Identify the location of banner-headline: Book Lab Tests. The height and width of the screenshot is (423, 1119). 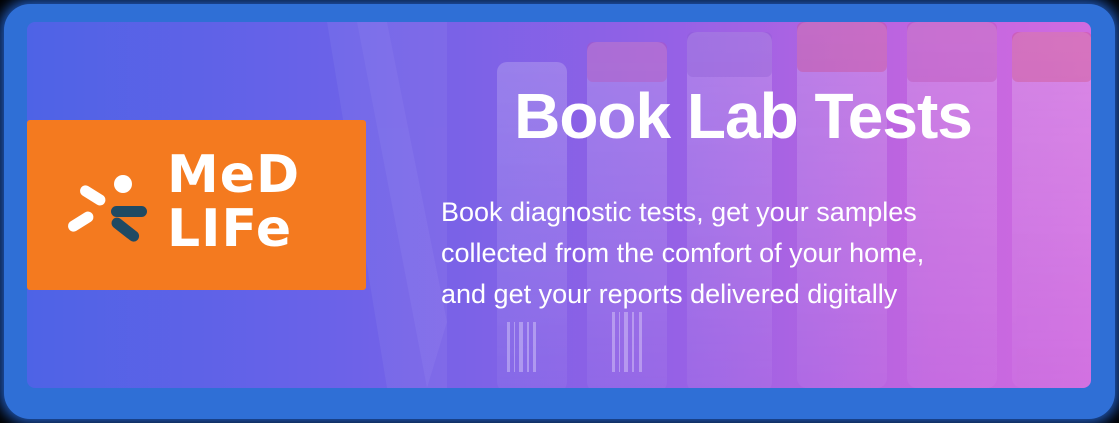
(743, 116).